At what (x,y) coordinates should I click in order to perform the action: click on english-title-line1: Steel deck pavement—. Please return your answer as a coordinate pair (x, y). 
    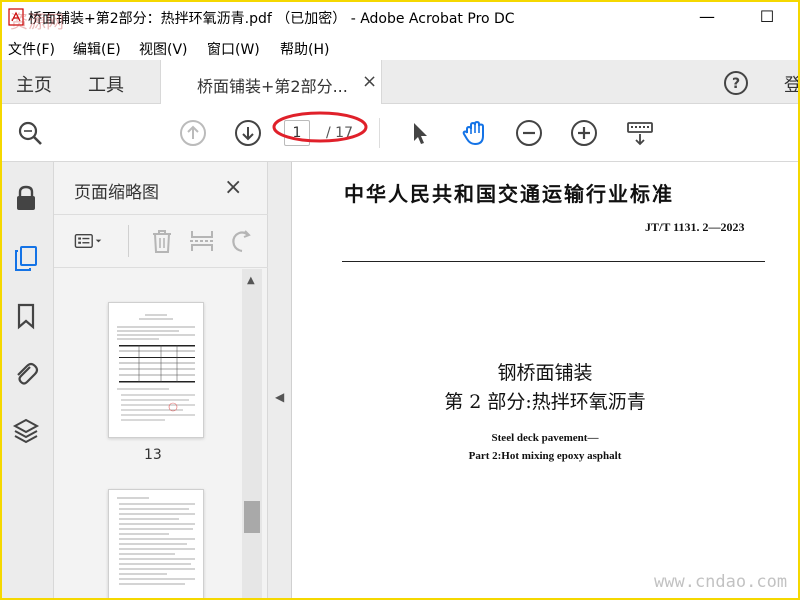
    Looking at the image, I should click on (545, 438).